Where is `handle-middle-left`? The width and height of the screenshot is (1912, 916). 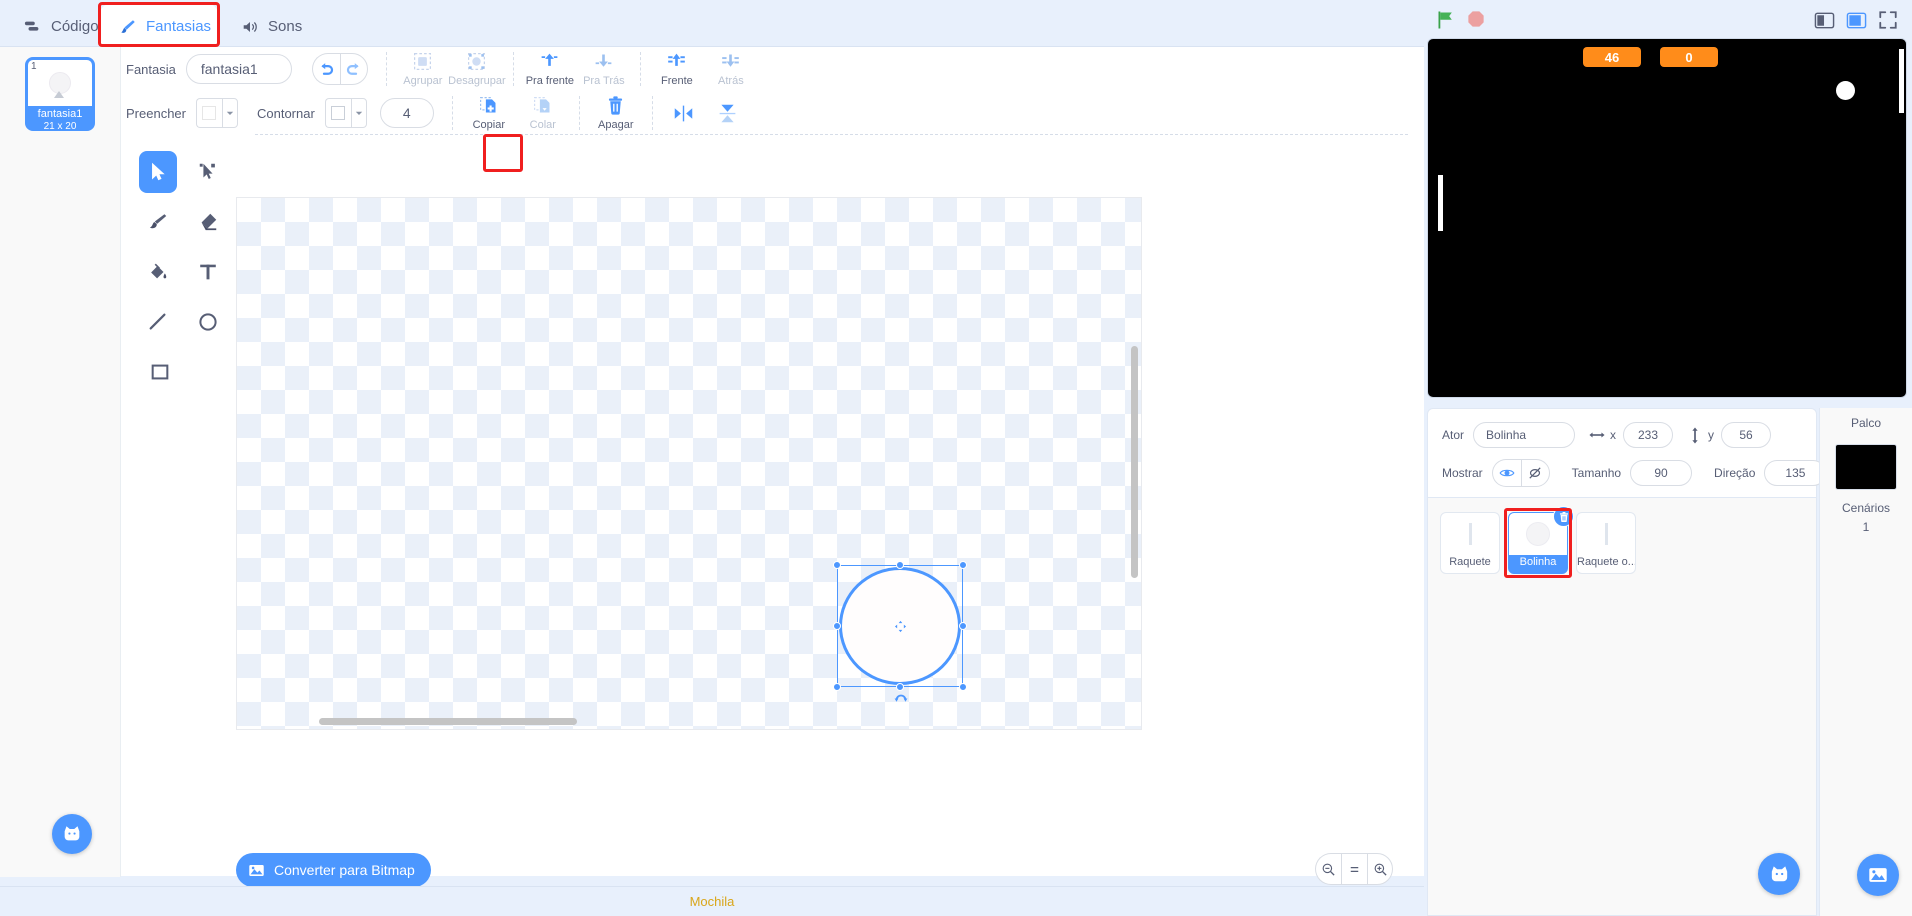
handle-middle-left is located at coordinates (837, 626).